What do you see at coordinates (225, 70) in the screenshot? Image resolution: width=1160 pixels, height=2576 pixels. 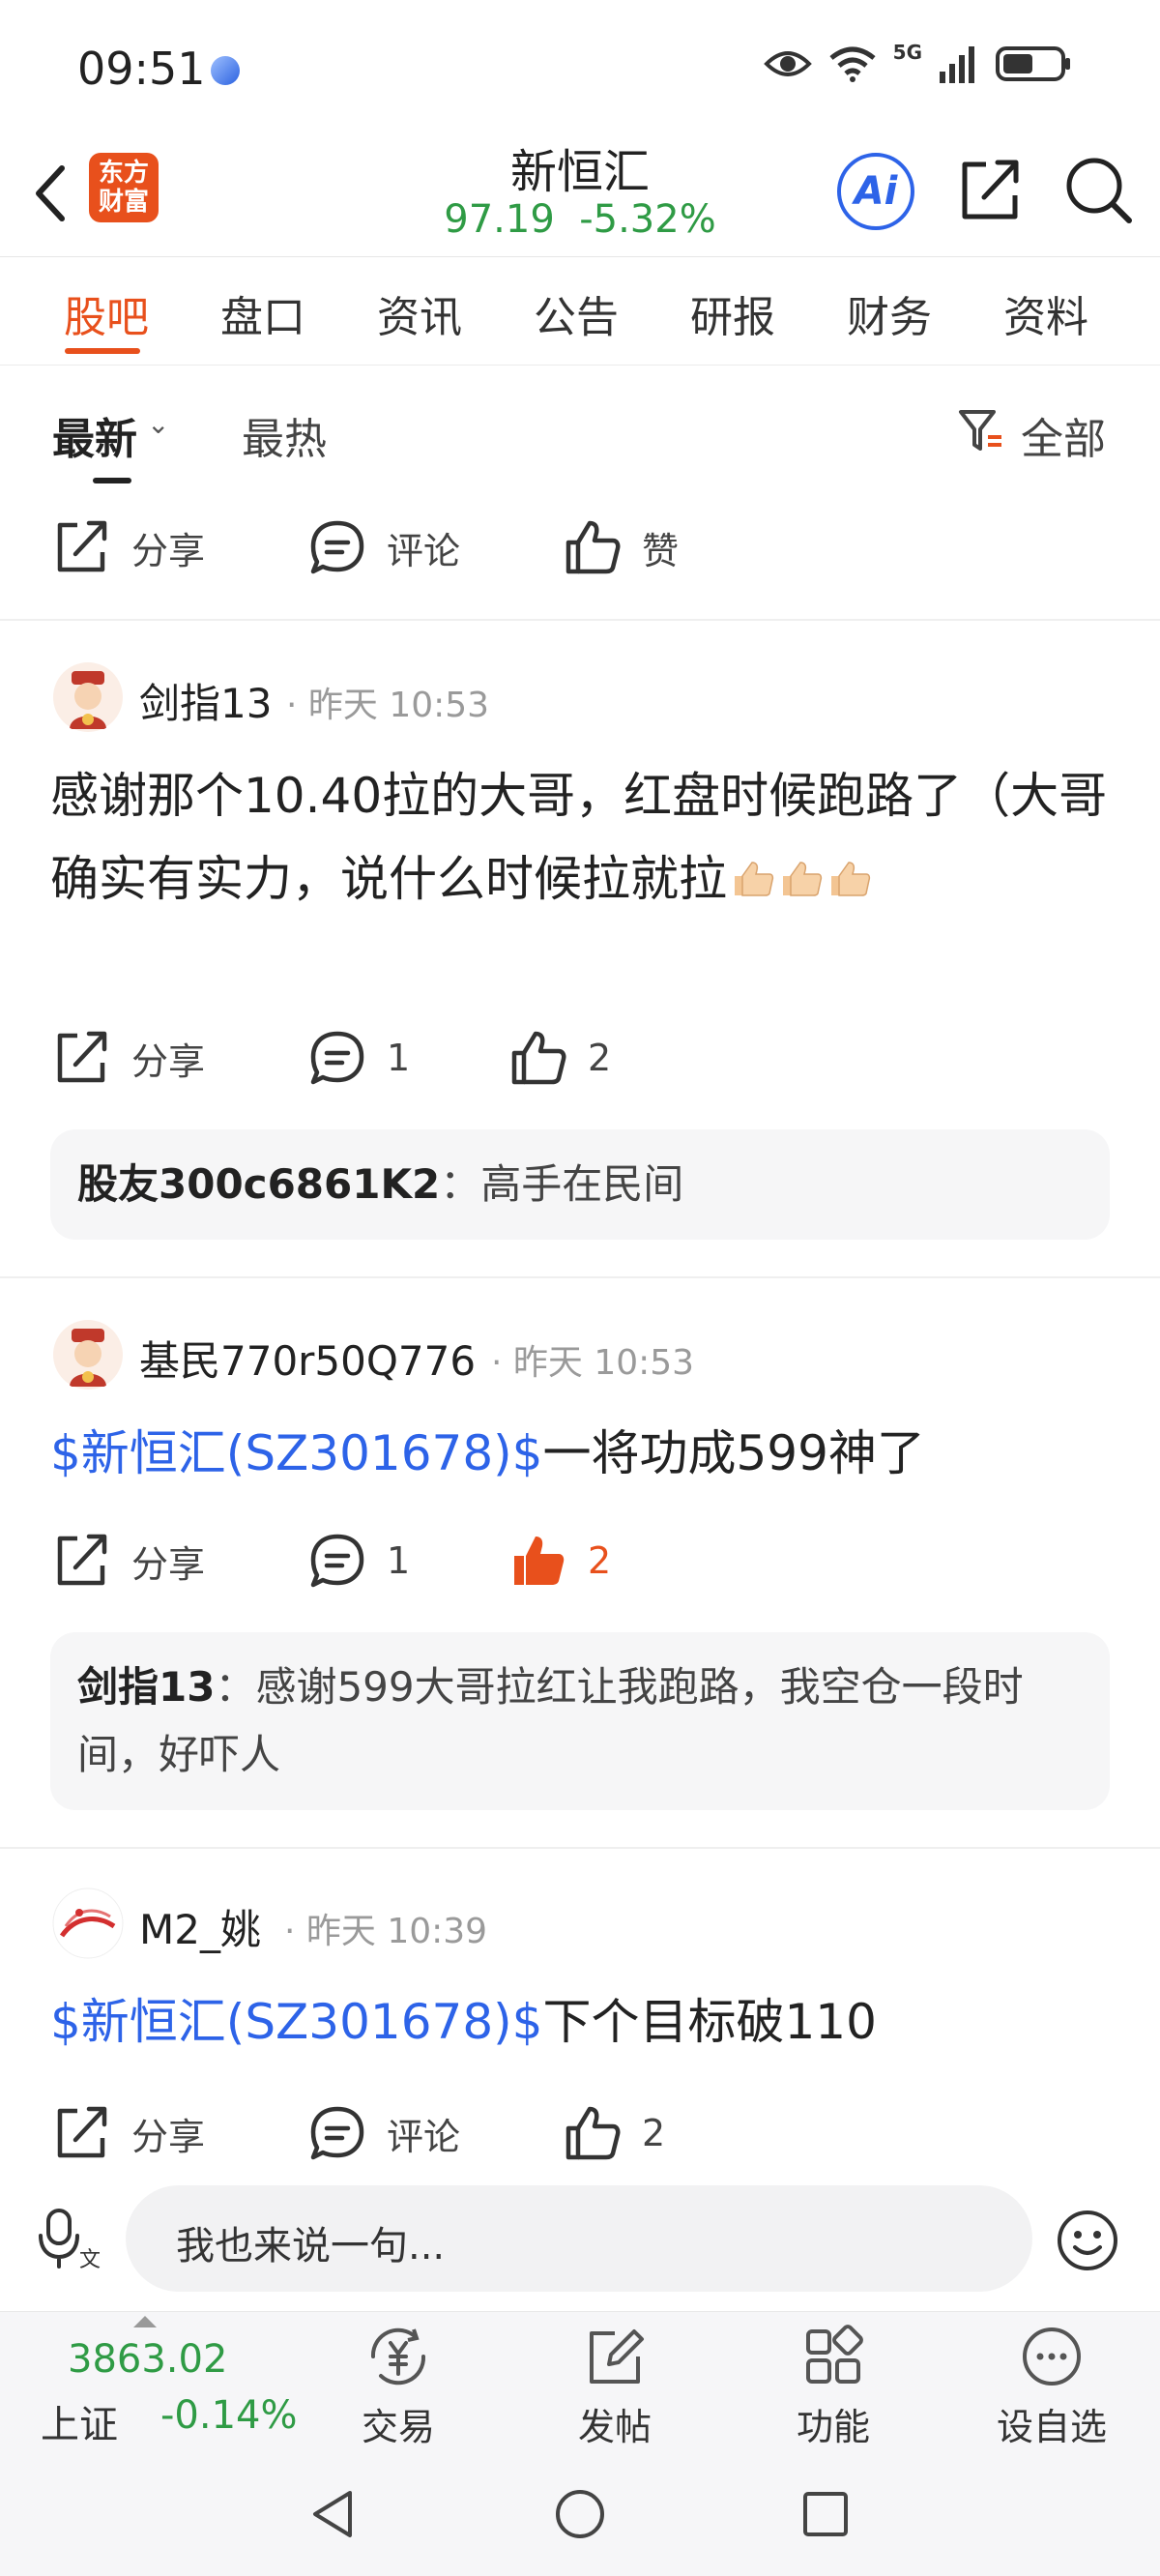 I see `browser-globe-icon` at bounding box center [225, 70].